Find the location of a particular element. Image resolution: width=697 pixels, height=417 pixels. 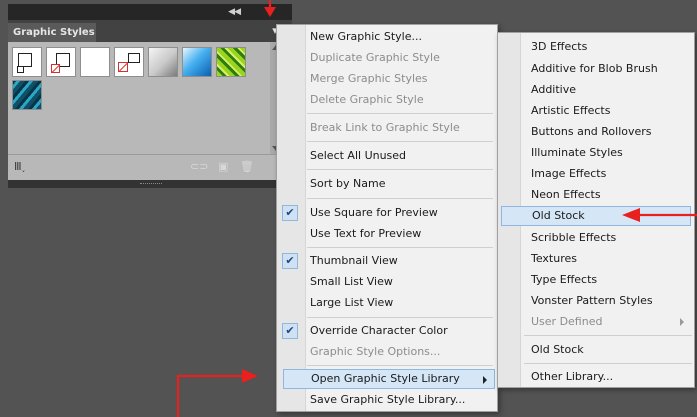

panel-footer: Ⅲ˯ ⊂⊃ ▣ 🗑 is located at coordinates (150, 167).